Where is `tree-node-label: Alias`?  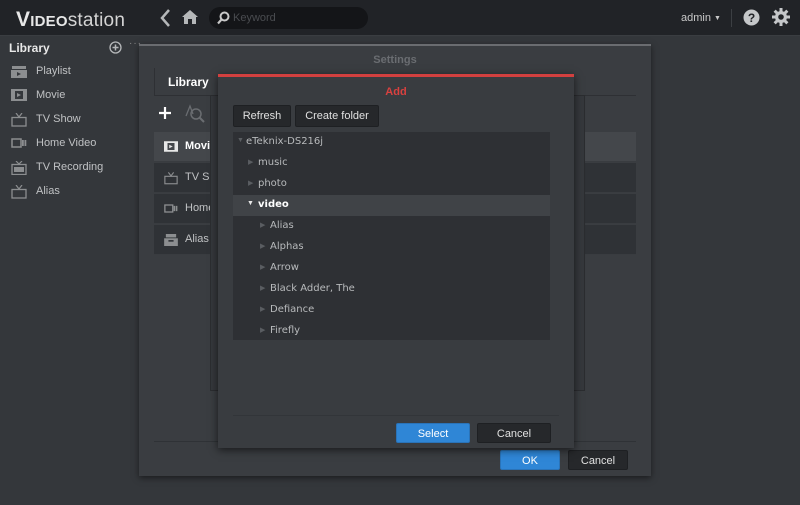
tree-node-label: Alias is located at coordinates (282, 225).